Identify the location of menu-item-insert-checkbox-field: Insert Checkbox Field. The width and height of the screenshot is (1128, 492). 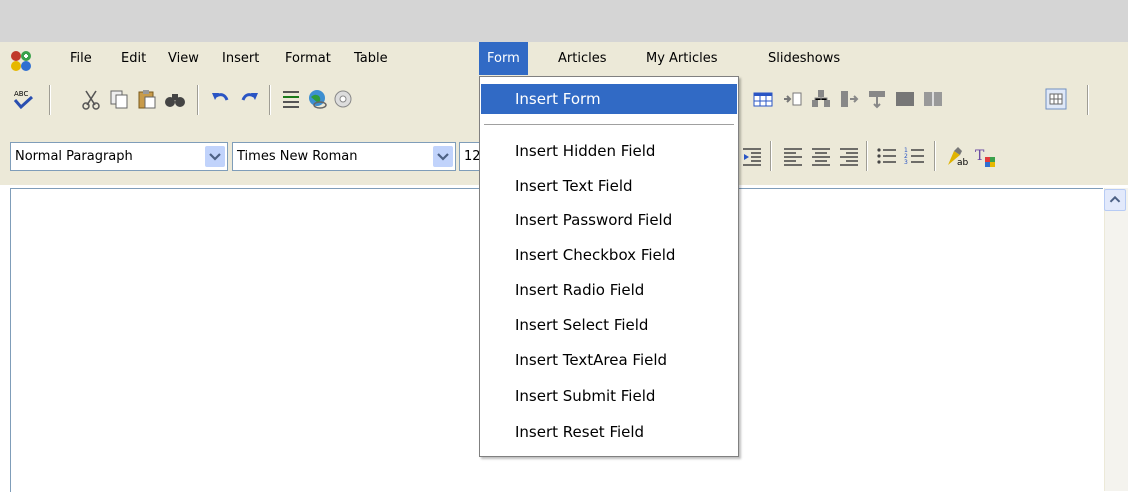
(609, 255).